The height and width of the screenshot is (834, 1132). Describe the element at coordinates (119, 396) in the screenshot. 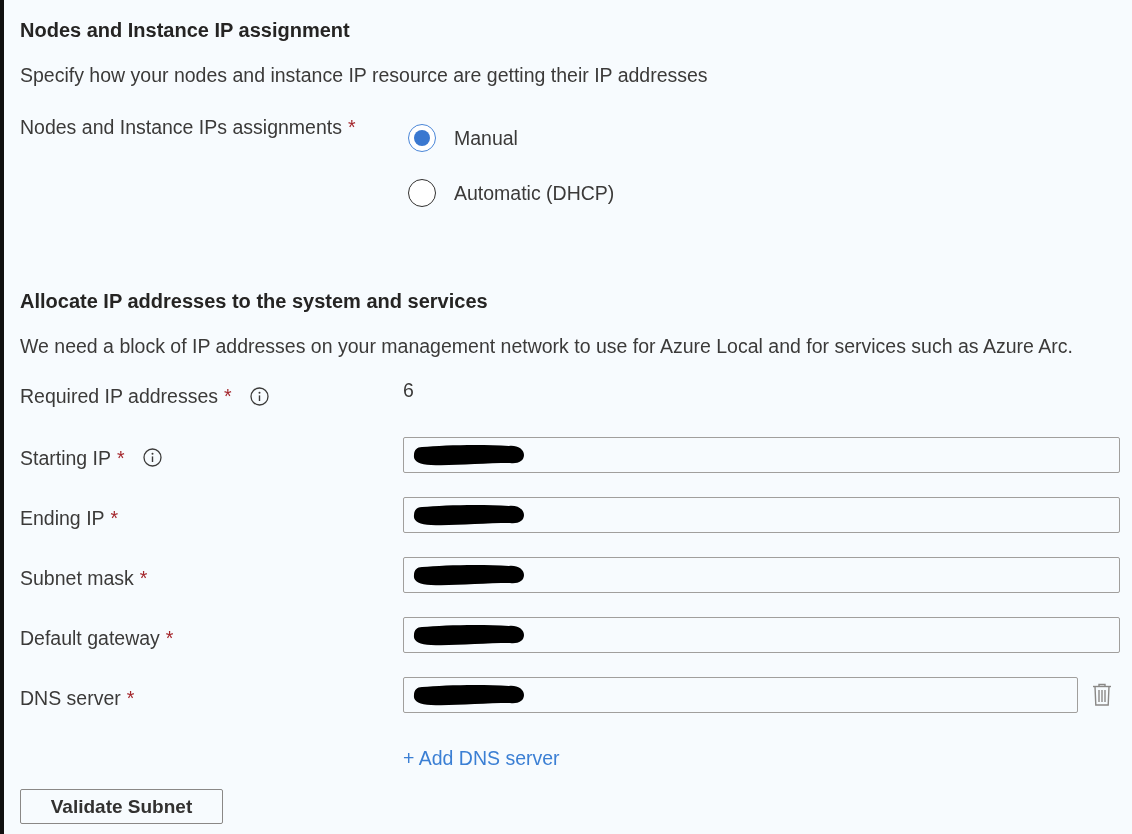

I see `field-label: Required IP addresses` at that location.